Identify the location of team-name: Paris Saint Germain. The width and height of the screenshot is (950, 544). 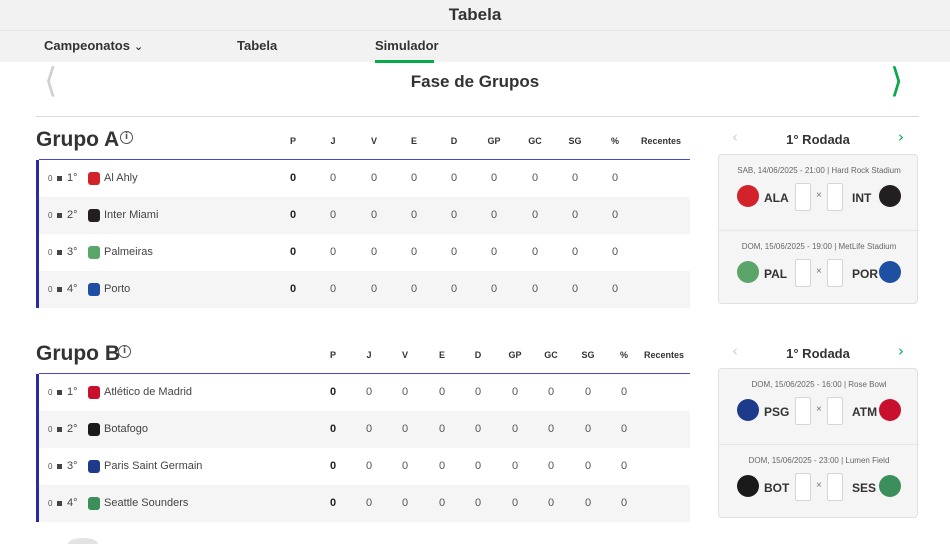
(153, 466).